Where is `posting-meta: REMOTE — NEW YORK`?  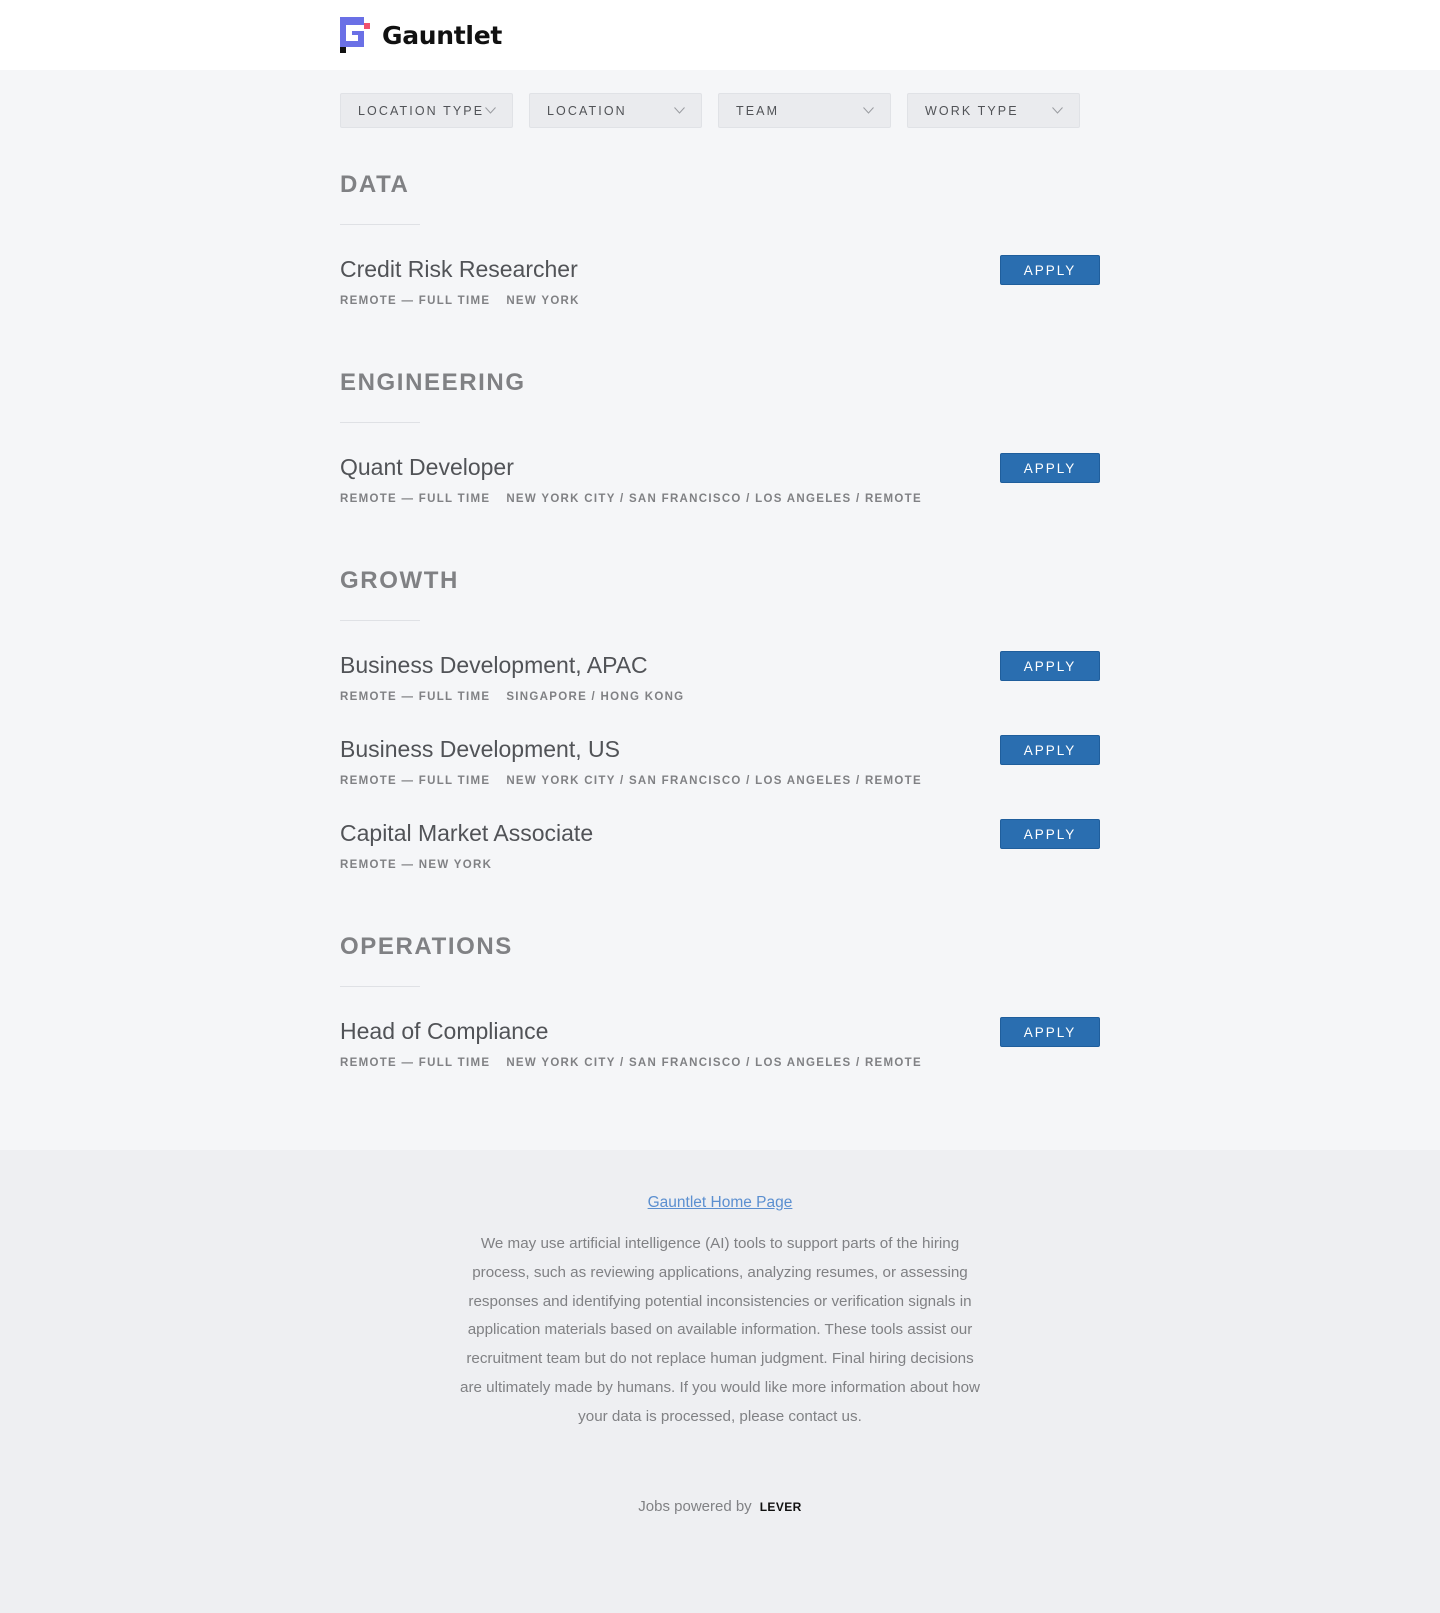
posting-meta: REMOTE — NEW YORK is located at coordinates (416, 865).